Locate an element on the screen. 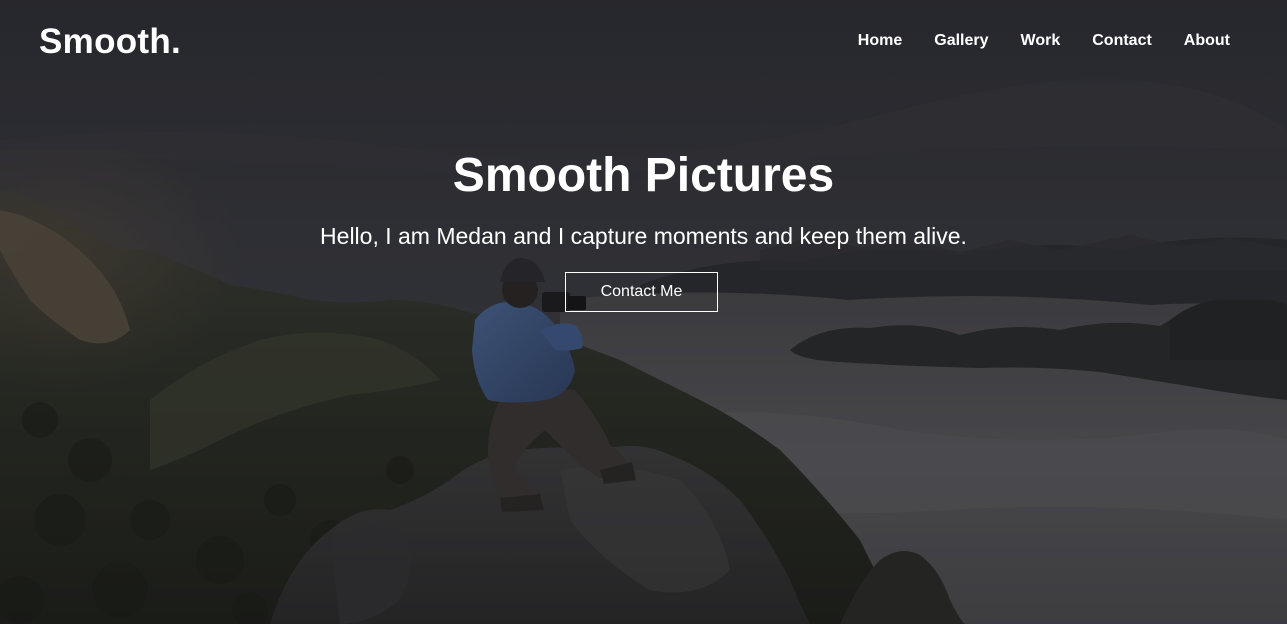 Image resolution: width=1287 pixels, height=624 pixels. nav-link-about: About is located at coordinates (1207, 41).